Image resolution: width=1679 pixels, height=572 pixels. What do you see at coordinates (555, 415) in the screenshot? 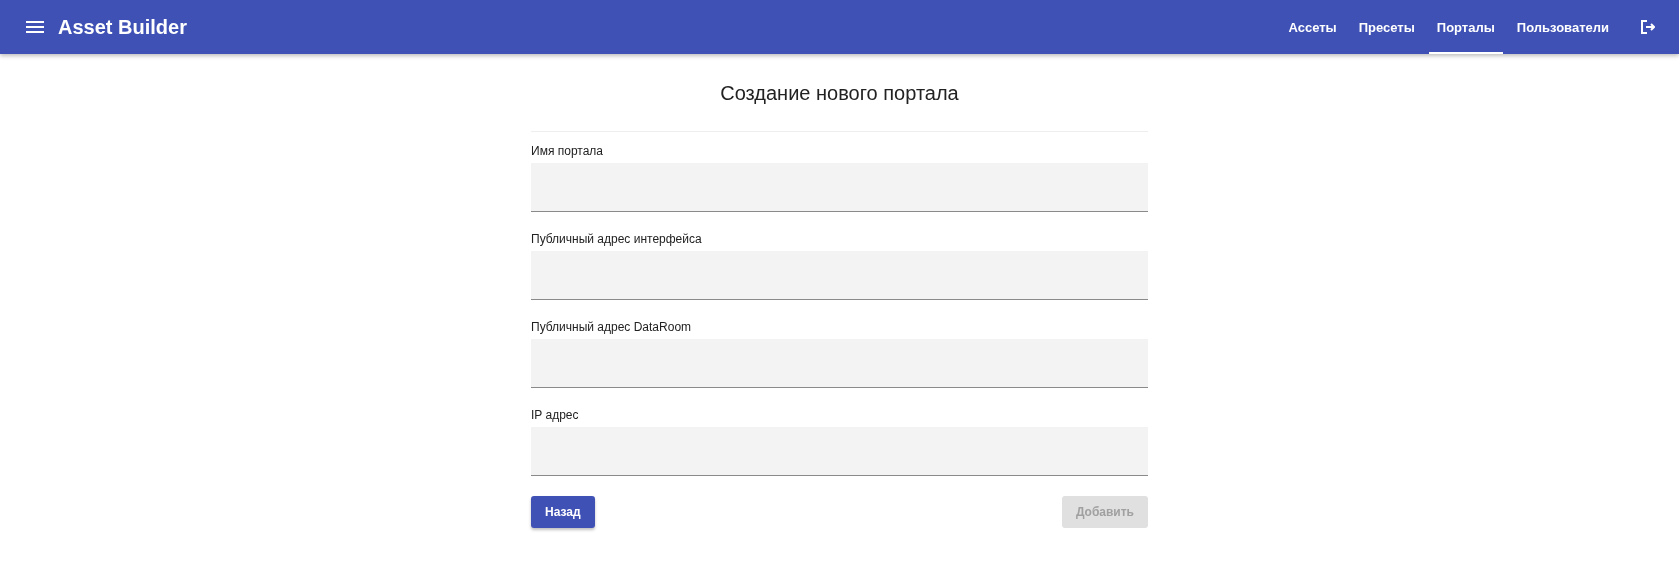
I see `field-label: IP адрес` at bounding box center [555, 415].